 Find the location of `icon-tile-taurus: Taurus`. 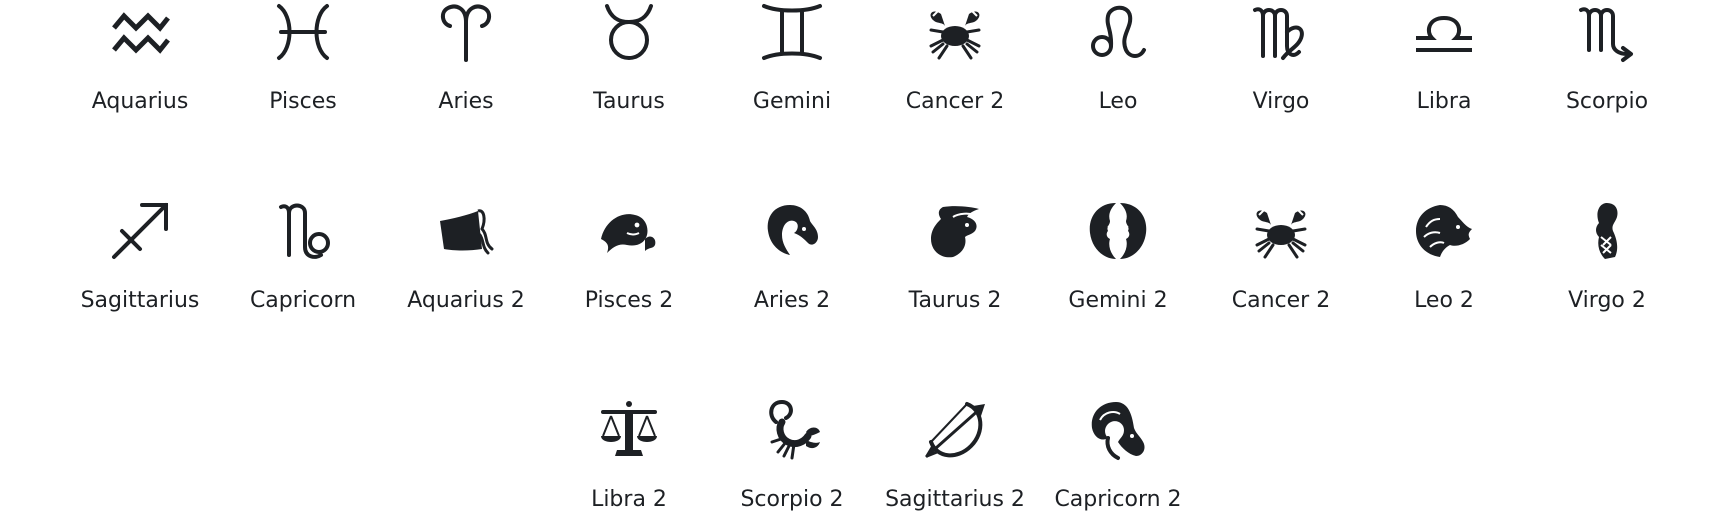

icon-tile-taurus: Taurus is located at coordinates (629, 62).